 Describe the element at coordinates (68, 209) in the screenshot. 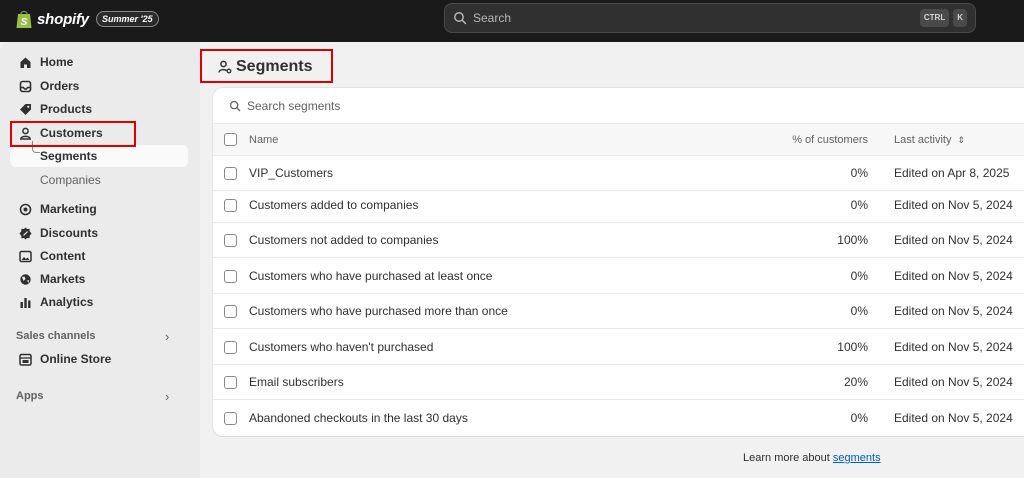

I see `sidebar-item-label: Marketing` at that location.